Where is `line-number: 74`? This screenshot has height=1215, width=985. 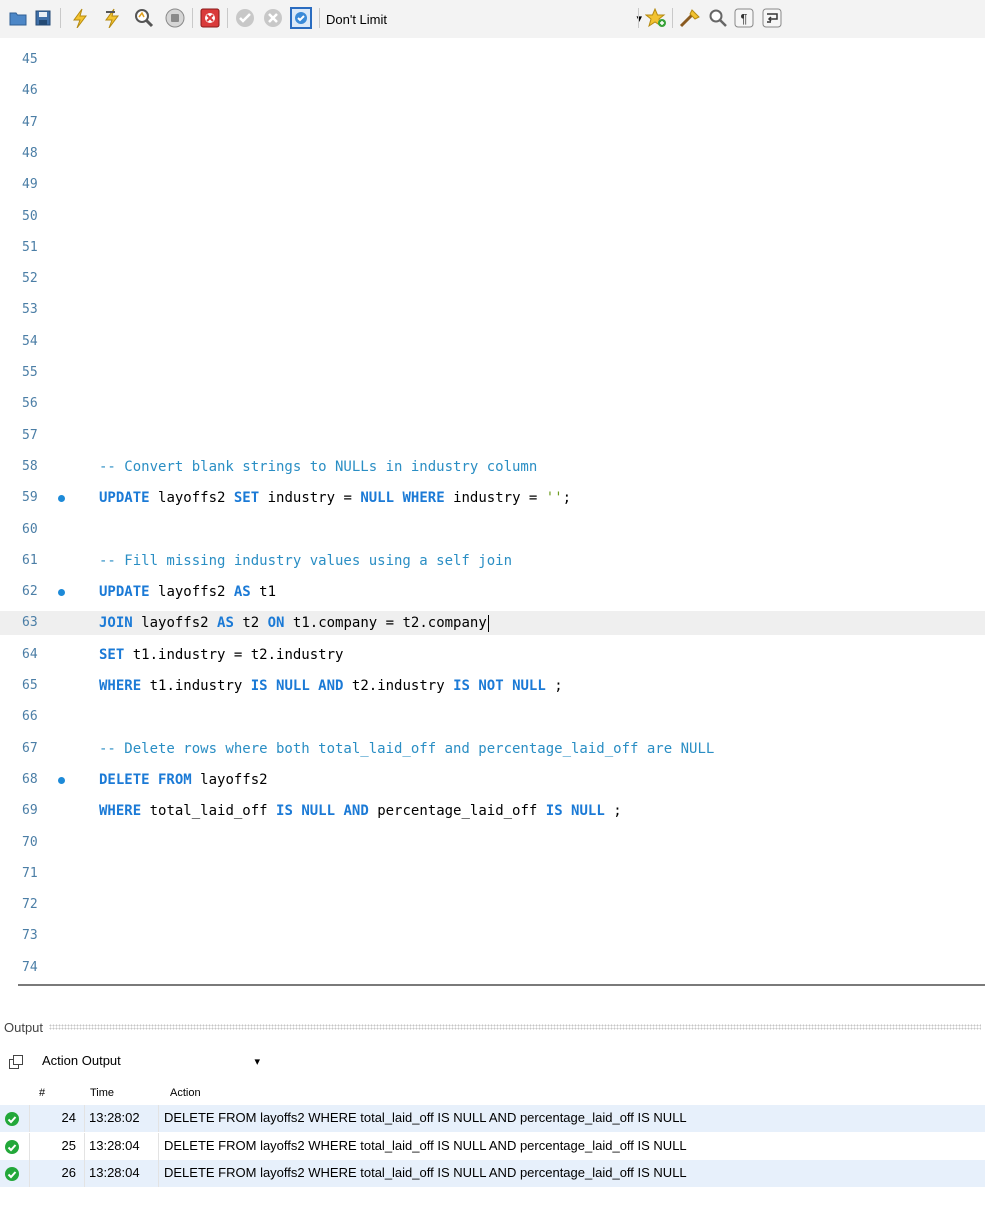
line-number: 74 is located at coordinates (30, 967).